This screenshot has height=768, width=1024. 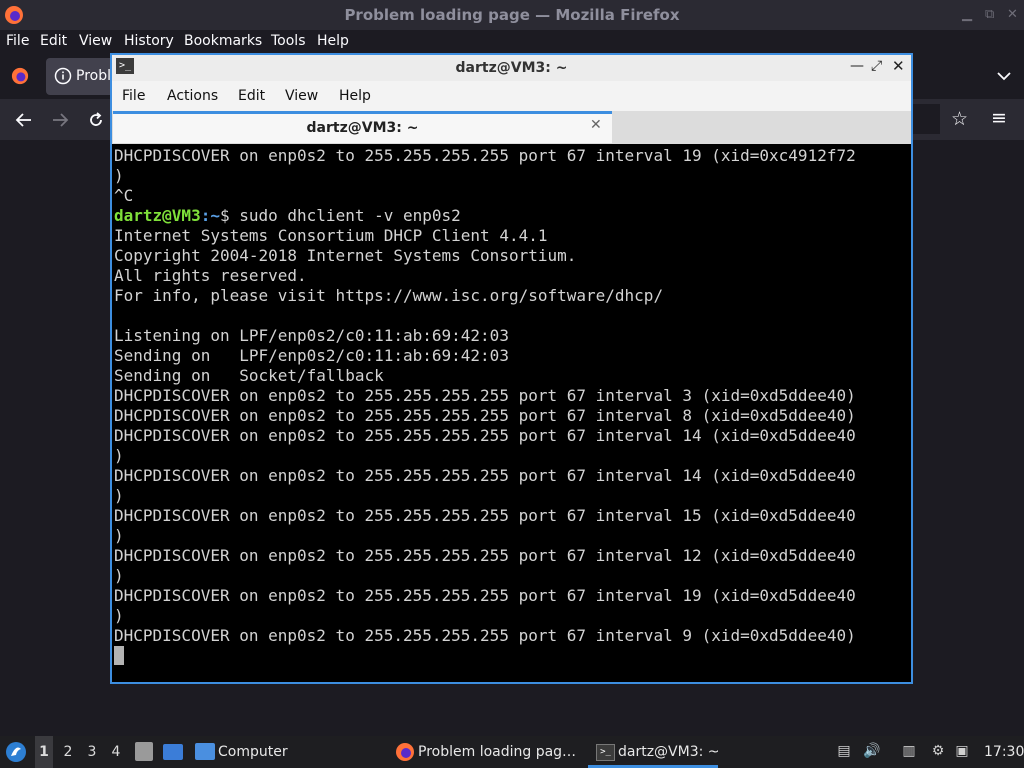 I want to click on forward-icon, so click(x=60, y=120).